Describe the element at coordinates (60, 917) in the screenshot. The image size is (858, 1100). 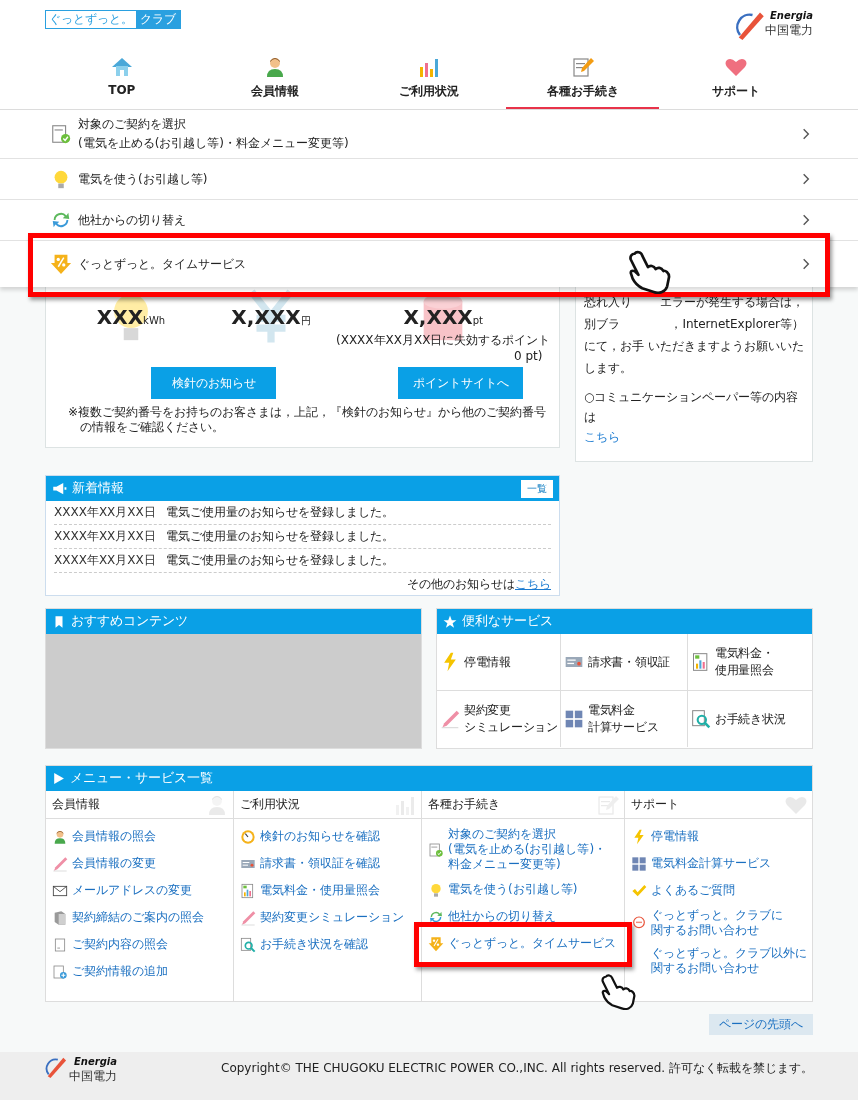
I see `book-icon` at that location.